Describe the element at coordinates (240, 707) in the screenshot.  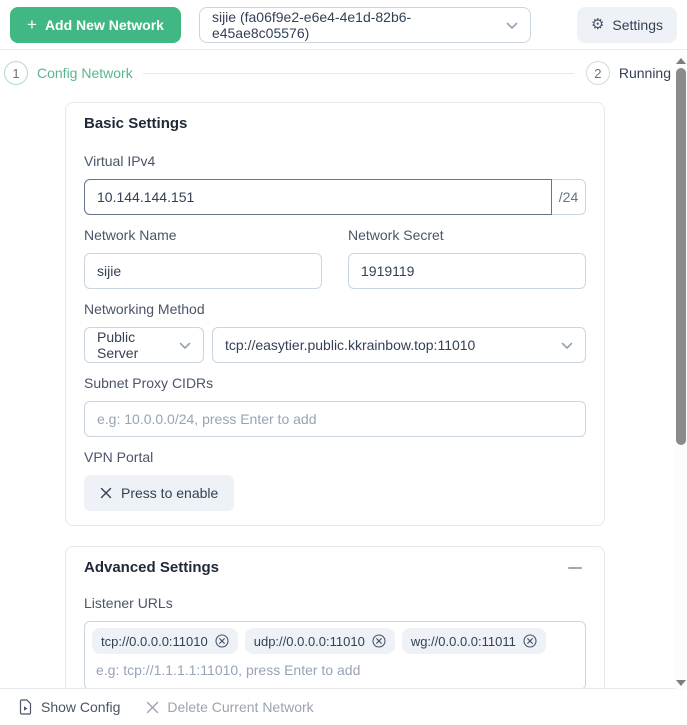
I see `delete-current-network-label: Delete Current Network` at that location.